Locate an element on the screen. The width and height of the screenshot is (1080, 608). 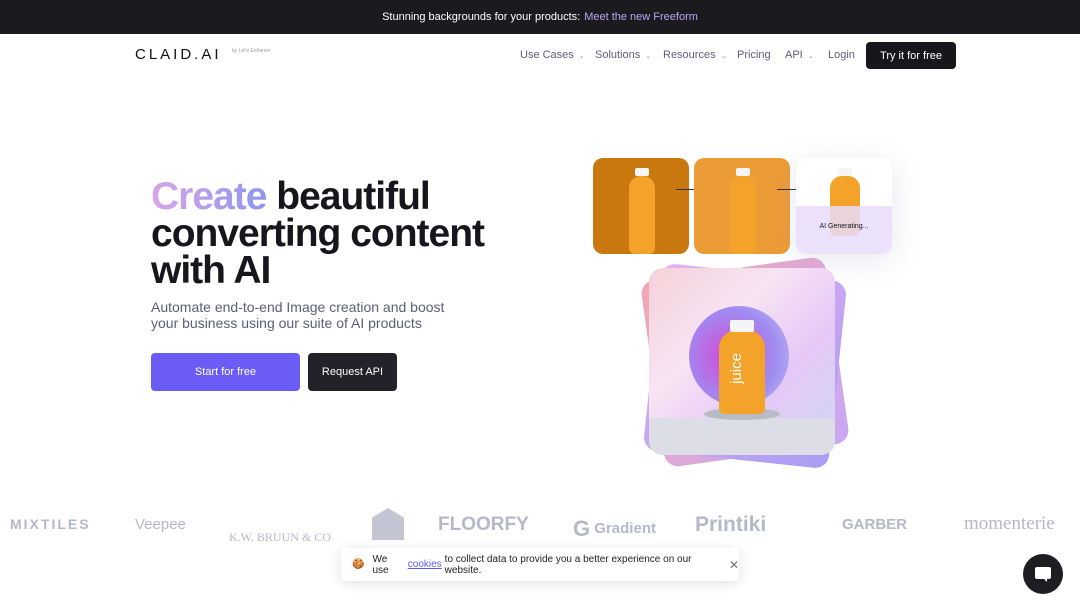
nav-solutions: Solutions ⌄ is located at coordinates (623, 55).